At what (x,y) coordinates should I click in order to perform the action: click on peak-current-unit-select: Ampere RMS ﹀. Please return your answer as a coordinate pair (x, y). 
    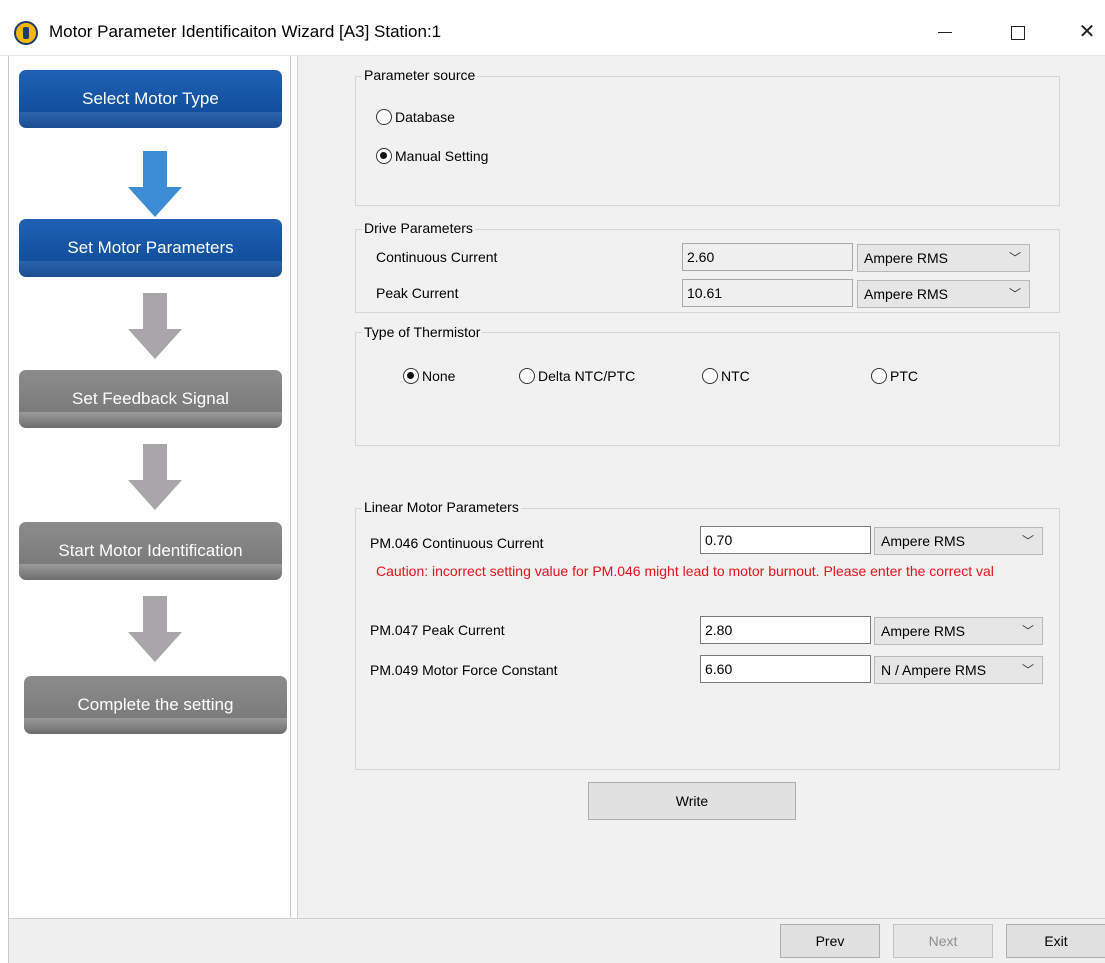
    Looking at the image, I should click on (943, 294).